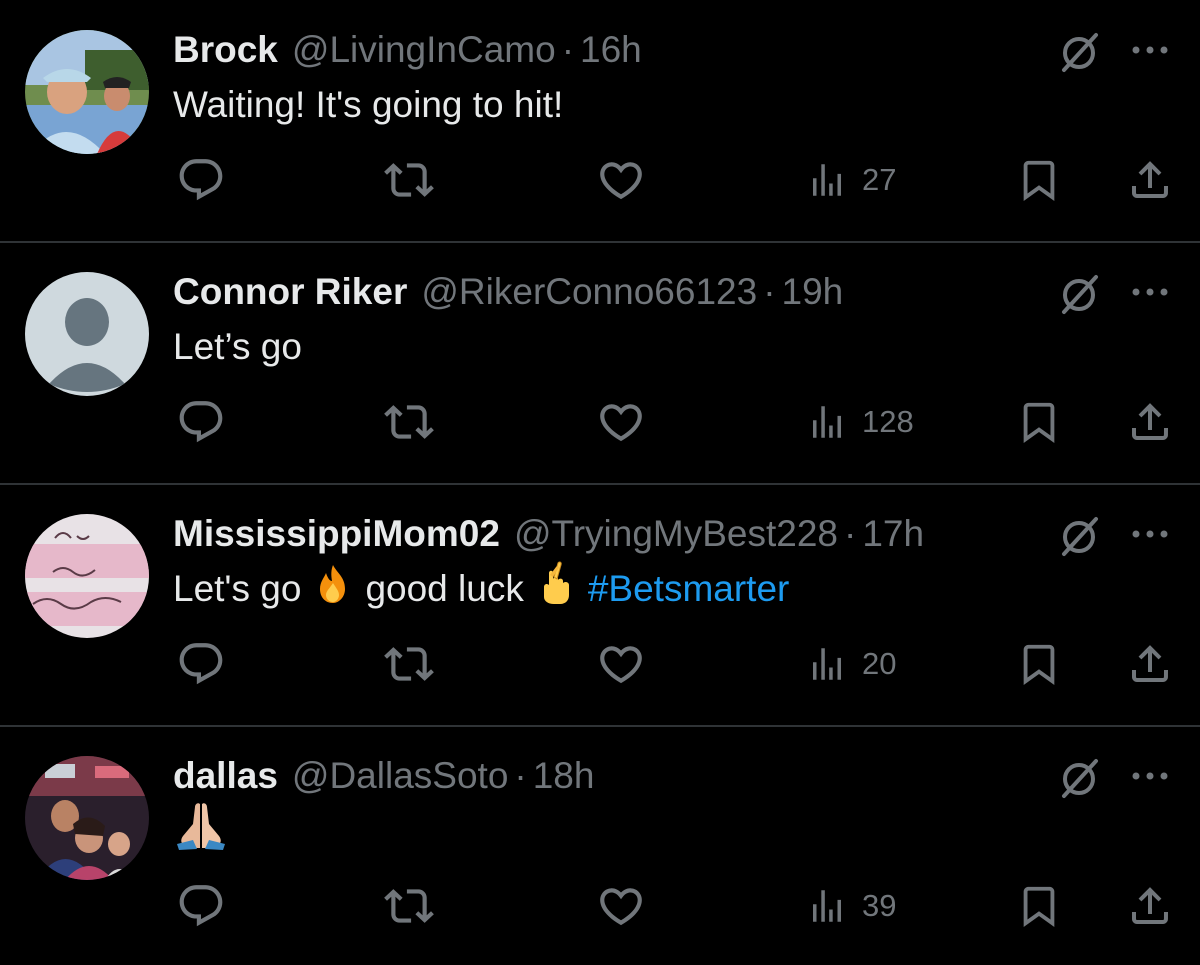 The width and height of the screenshot is (1200, 965). I want to click on tweet-text: Let's go good luck #Betsmarter, so click(481, 587).